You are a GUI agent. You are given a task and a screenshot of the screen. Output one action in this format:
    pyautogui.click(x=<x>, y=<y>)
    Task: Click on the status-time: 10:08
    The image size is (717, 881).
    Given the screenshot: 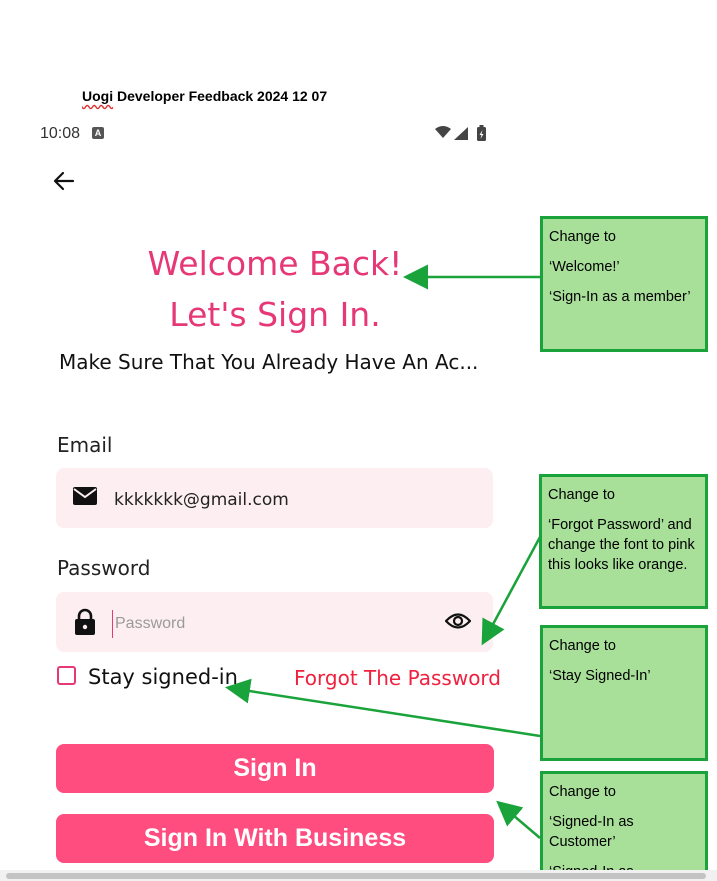 What is the action you would take?
    pyautogui.click(x=60, y=133)
    